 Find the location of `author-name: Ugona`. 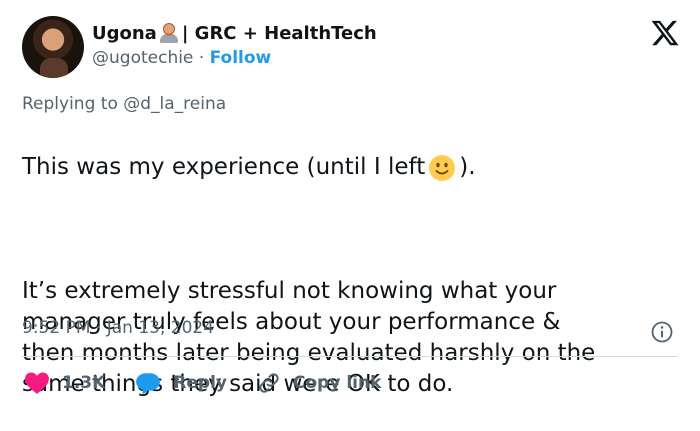

author-name: Ugona is located at coordinates (124, 33).